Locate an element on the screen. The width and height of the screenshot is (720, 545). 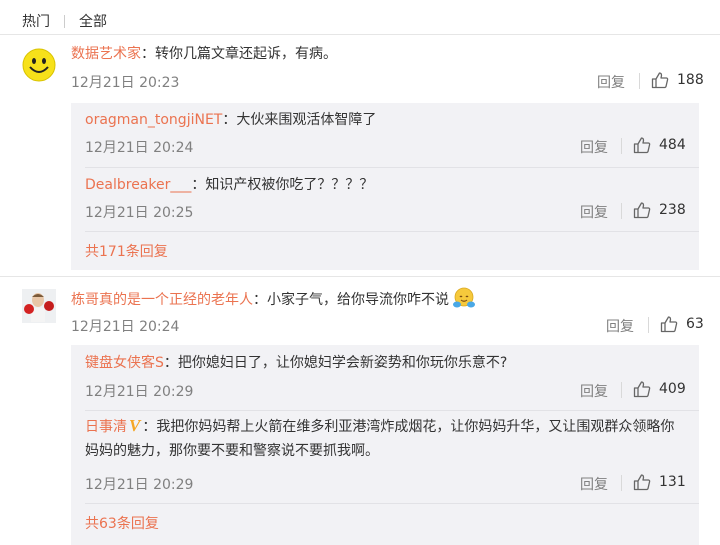
like-button: 409 is located at coordinates (659, 389).